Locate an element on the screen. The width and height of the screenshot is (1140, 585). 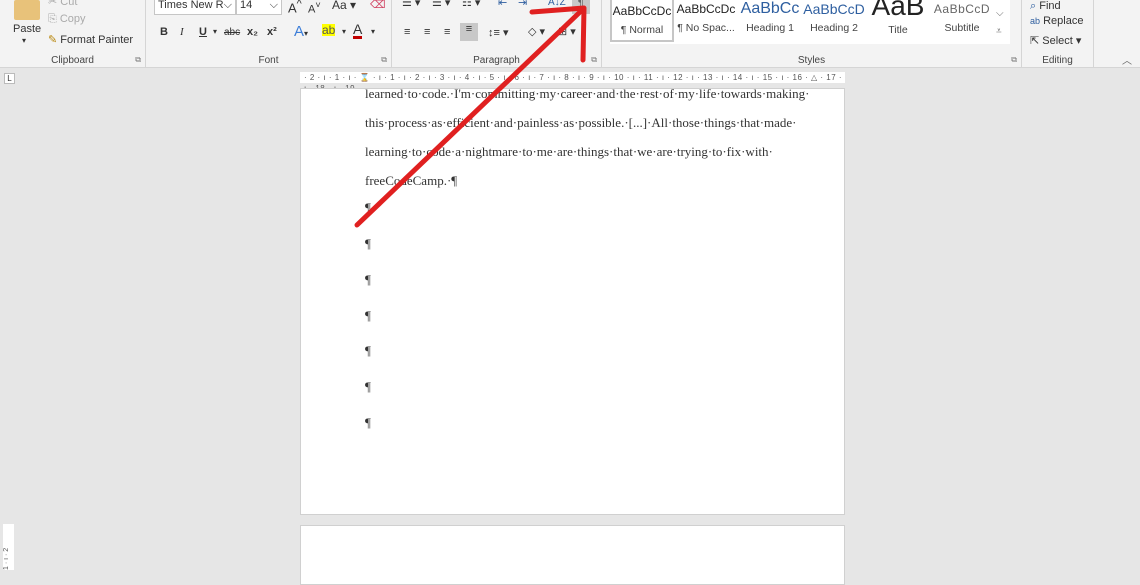
arrow-shaft is located at coordinates (468, 118).